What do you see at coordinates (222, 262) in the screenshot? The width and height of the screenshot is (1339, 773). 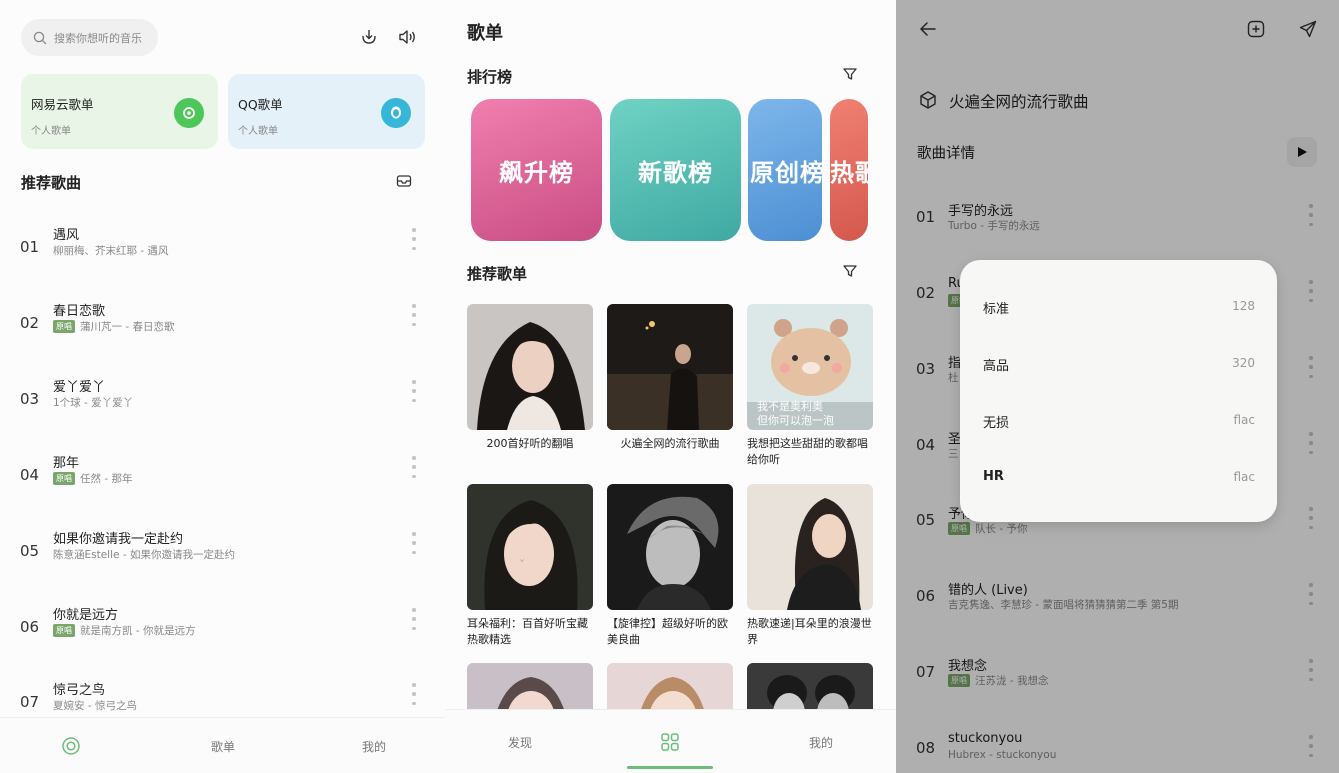 I see `song-row: 01 遇风柳丽梅、芥末红耶 - 遇风` at bounding box center [222, 262].